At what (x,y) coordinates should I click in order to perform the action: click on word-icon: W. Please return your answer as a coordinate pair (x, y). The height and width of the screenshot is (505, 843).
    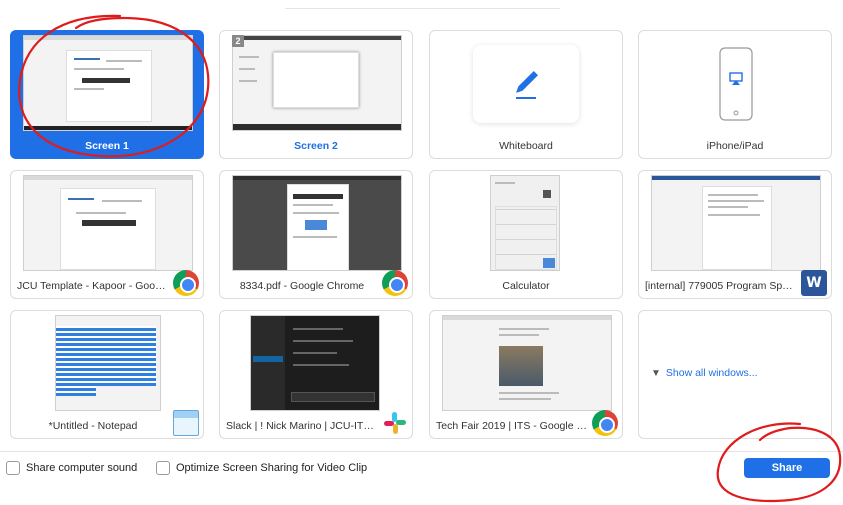
    Looking at the image, I should click on (814, 283).